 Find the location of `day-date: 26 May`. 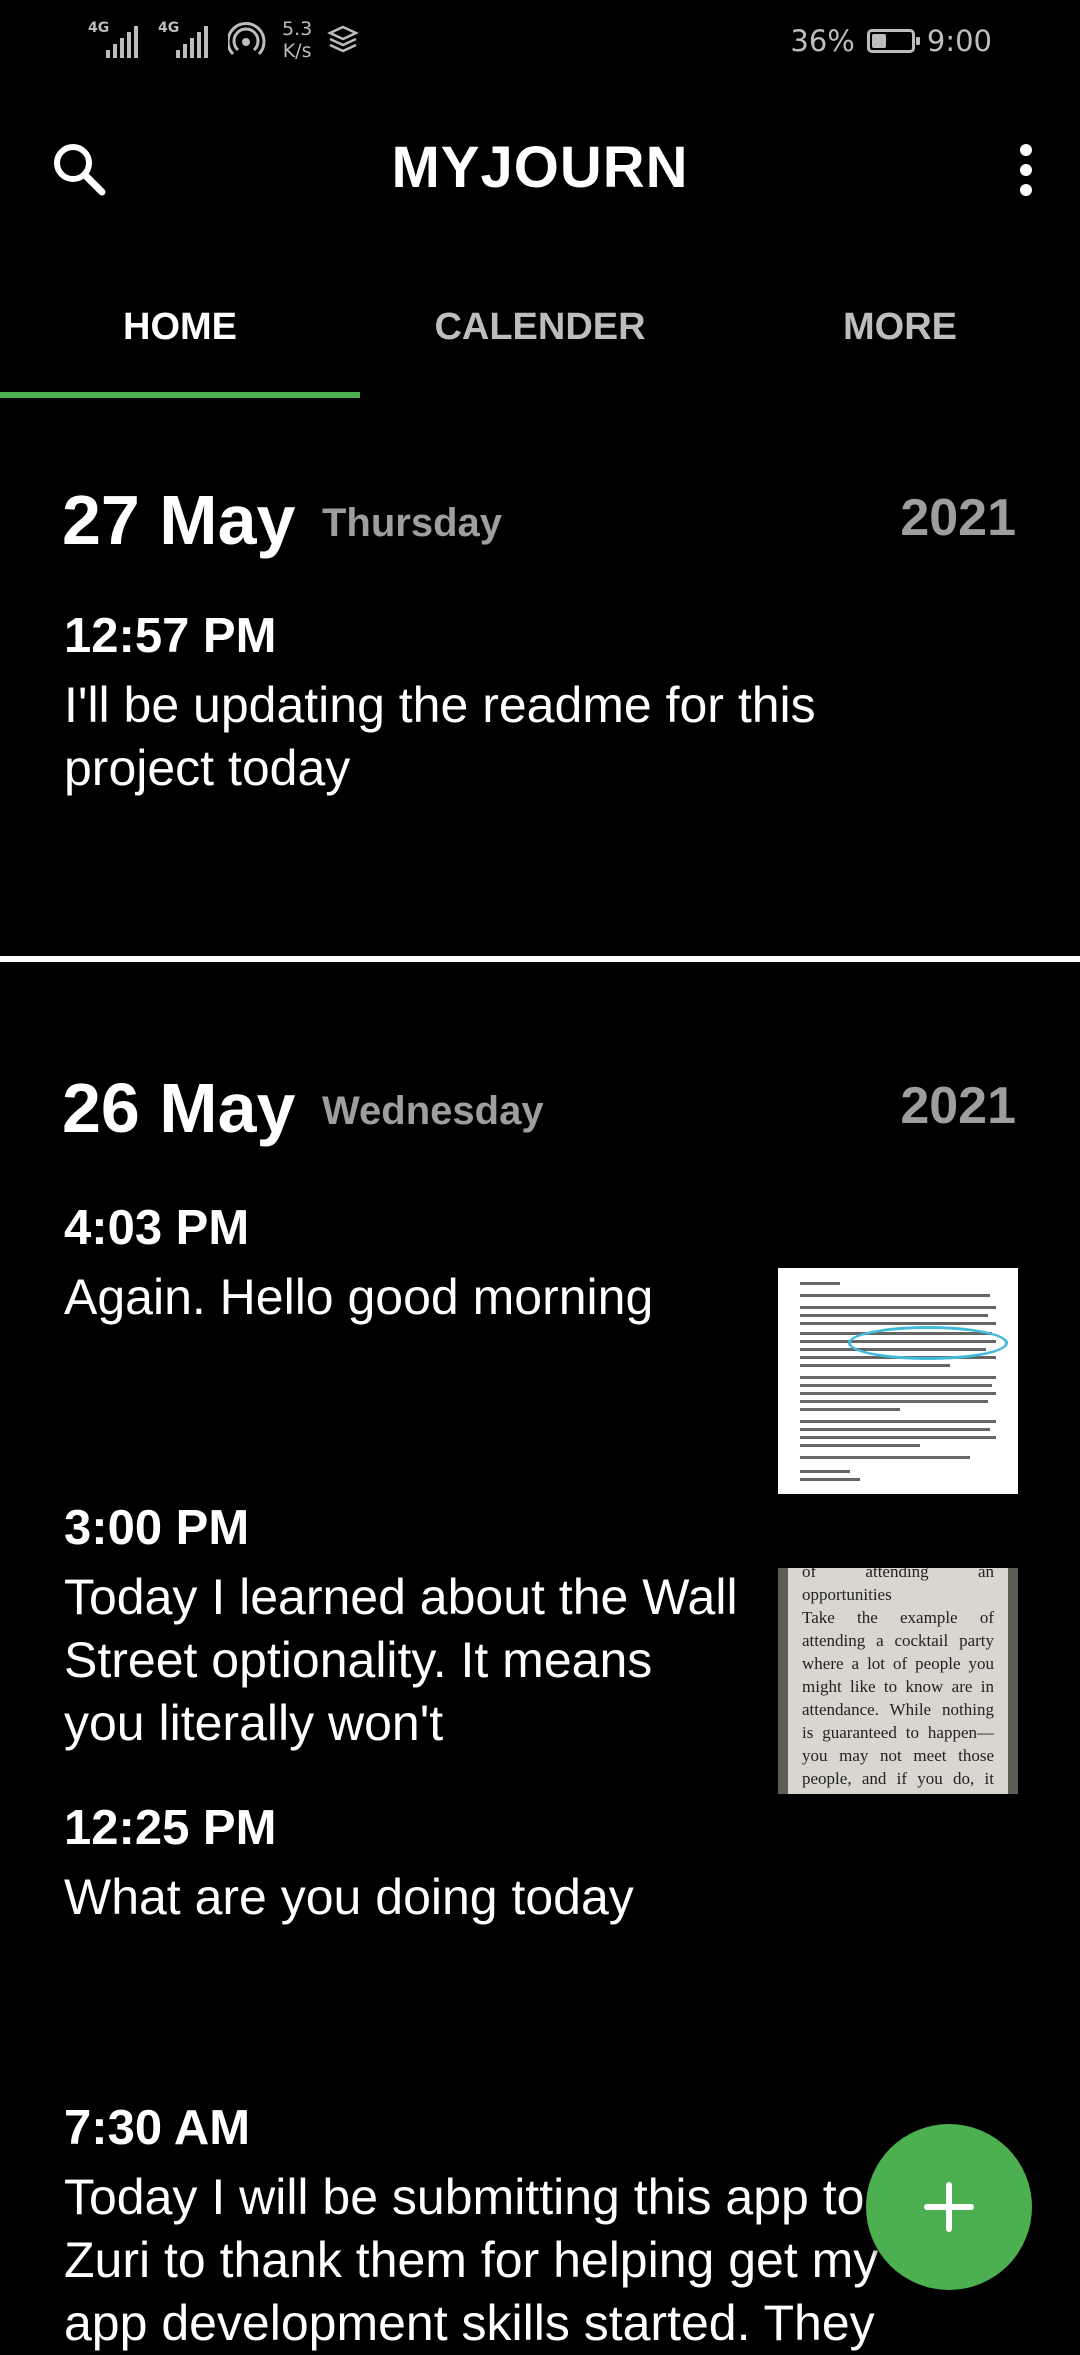

day-date: 26 May is located at coordinates (179, 1108).